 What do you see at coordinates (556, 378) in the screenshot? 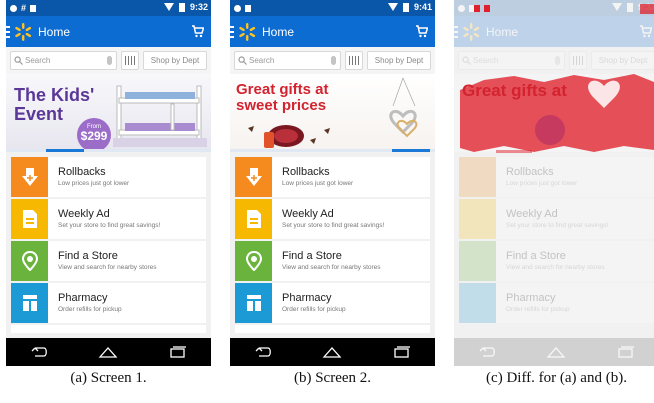
I see `caption-c: (c) Diff. for (a) and (b).` at bounding box center [556, 378].